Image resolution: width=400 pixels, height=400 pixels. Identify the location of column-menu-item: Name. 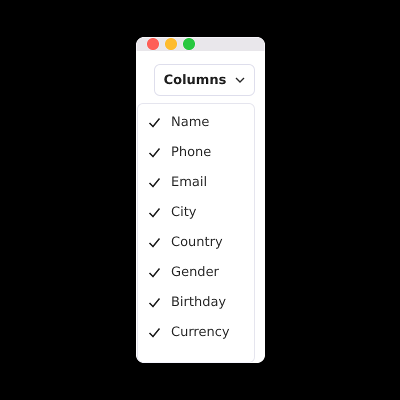
(196, 122).